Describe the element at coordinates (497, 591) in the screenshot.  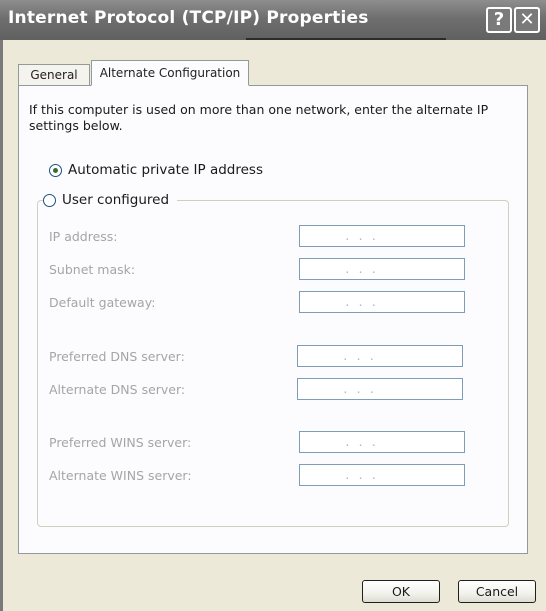
I see `cancel-button: Cancel` at that location.